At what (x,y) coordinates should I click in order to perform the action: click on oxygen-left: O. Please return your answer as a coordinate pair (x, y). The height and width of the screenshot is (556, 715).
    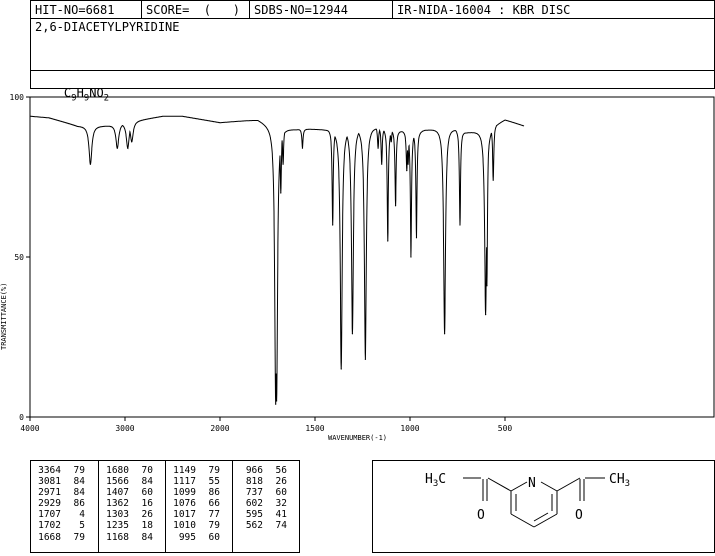
    Looking at the image, I should click on (481, 515).